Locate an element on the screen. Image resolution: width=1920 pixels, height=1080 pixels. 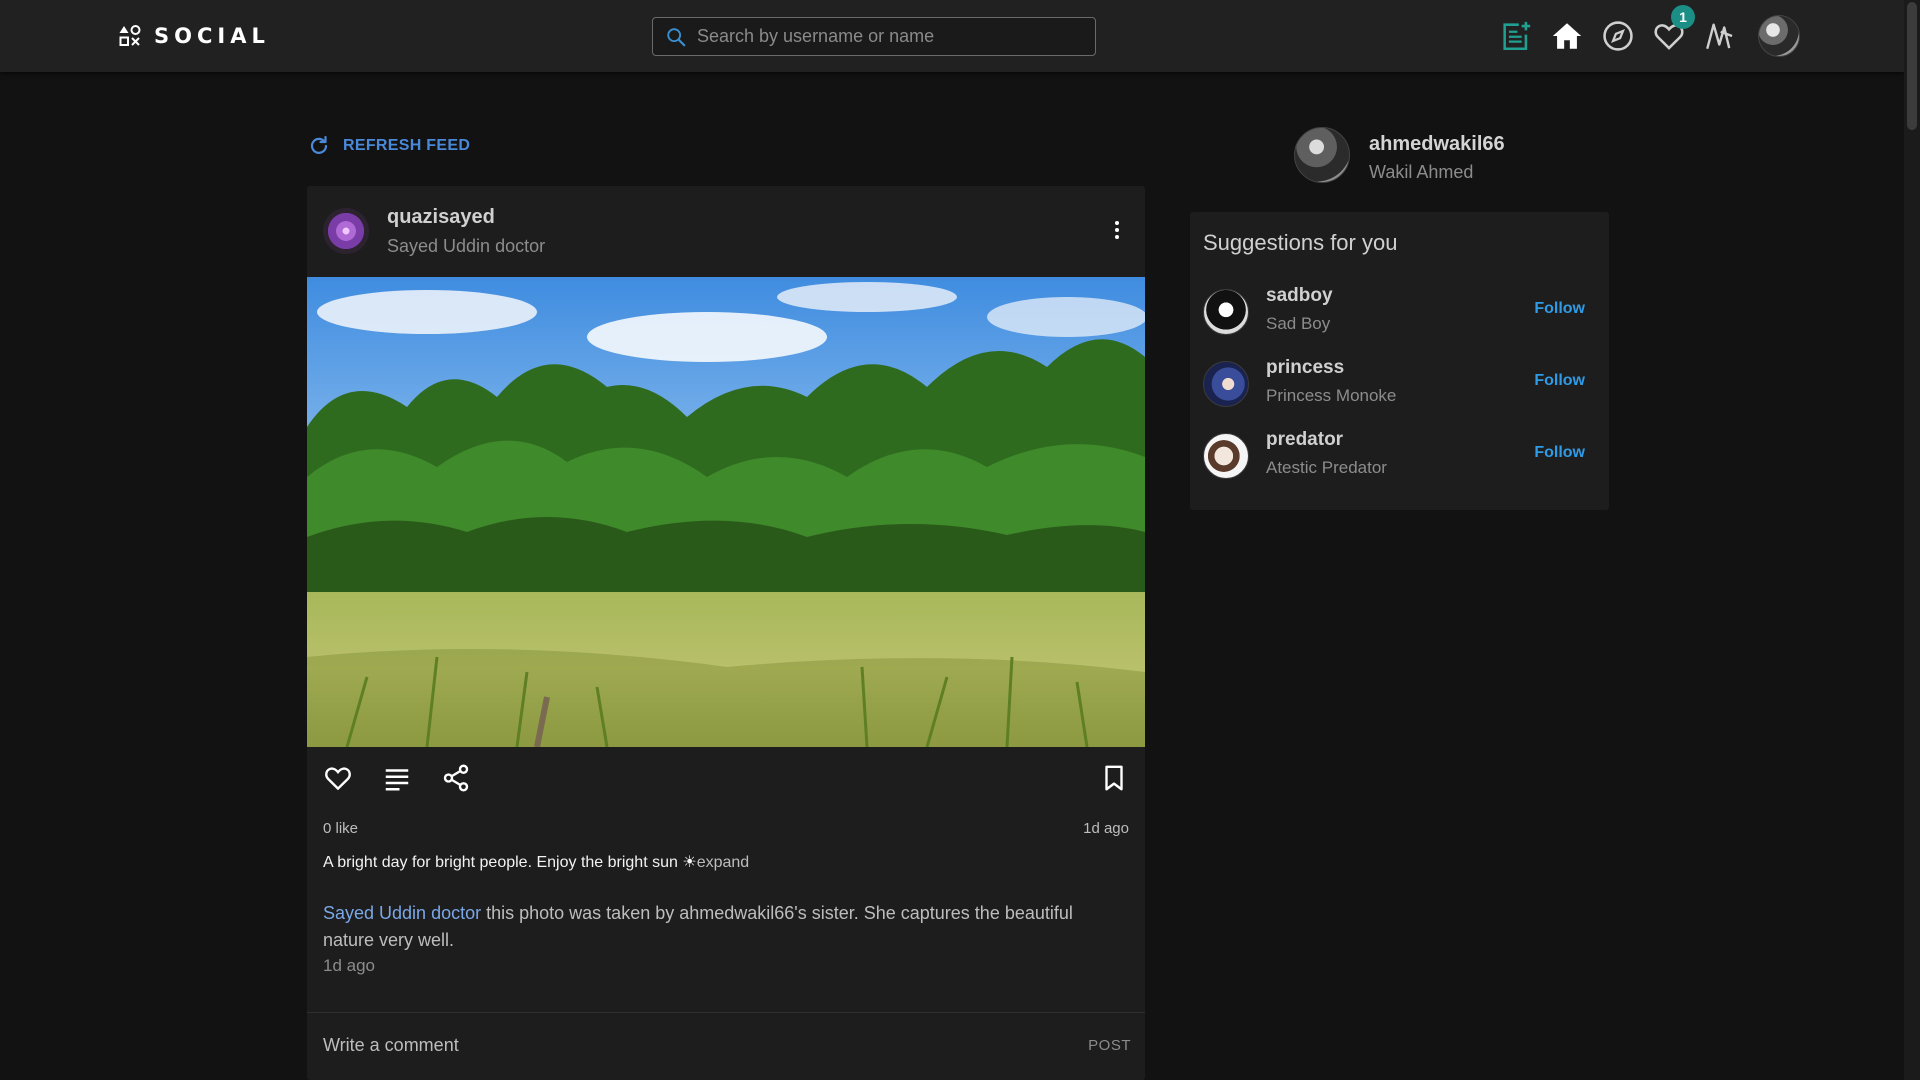
share-icon is located at coordinates (456, 778).